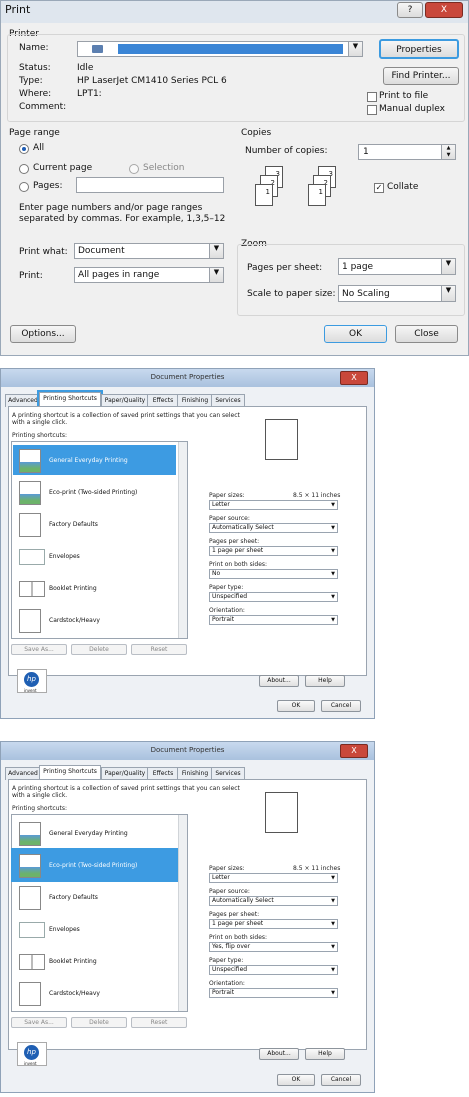  I want to click on dialog-title: Document Properties, so click(187, 377).